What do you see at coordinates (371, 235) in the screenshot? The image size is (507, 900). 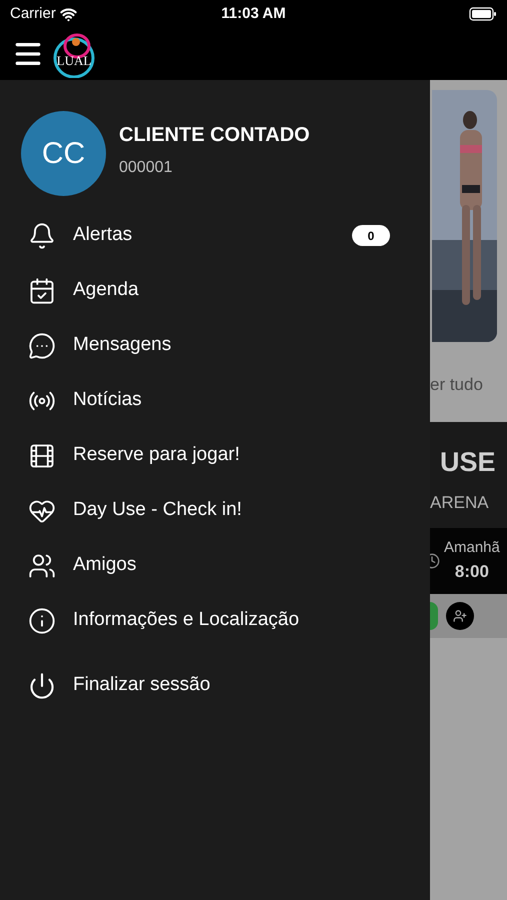 I see `alert-count: 0` at bounding box center [371, 235].